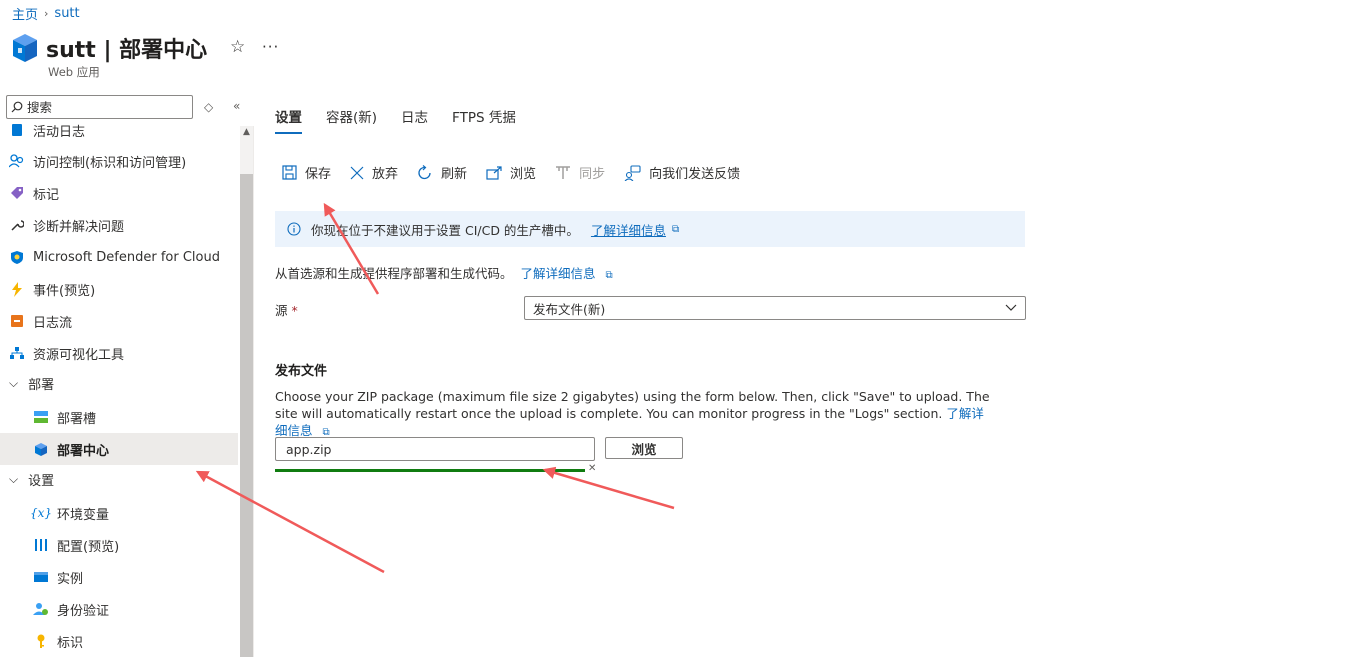 Image resolution: width=1371 pixels, height=657 pixels. What do you see at coordinates (592, 174) in the screenshot?
I see `sync-label: 同步` at bounding box center [592, 174].